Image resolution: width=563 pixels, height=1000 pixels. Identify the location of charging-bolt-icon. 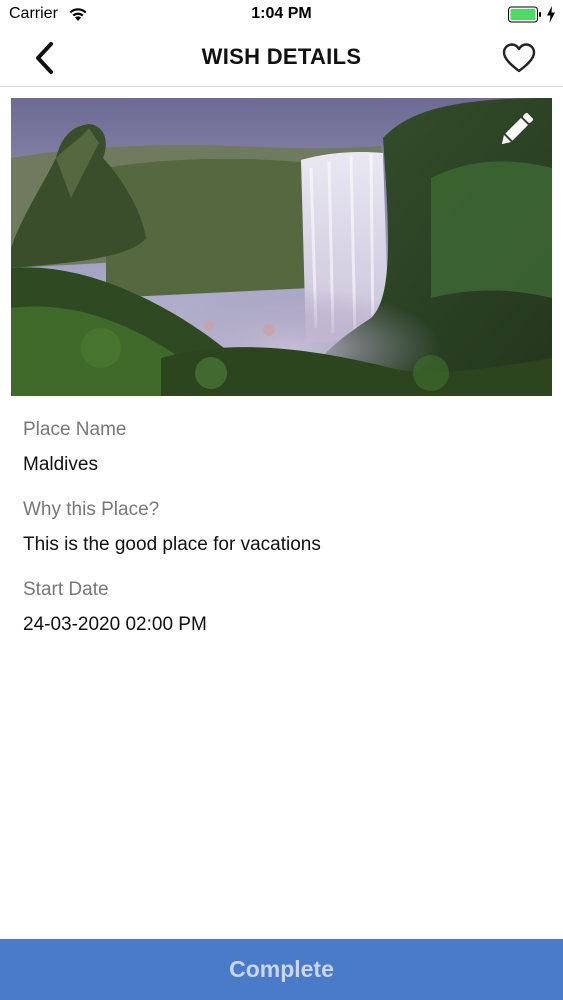
(551, 14).